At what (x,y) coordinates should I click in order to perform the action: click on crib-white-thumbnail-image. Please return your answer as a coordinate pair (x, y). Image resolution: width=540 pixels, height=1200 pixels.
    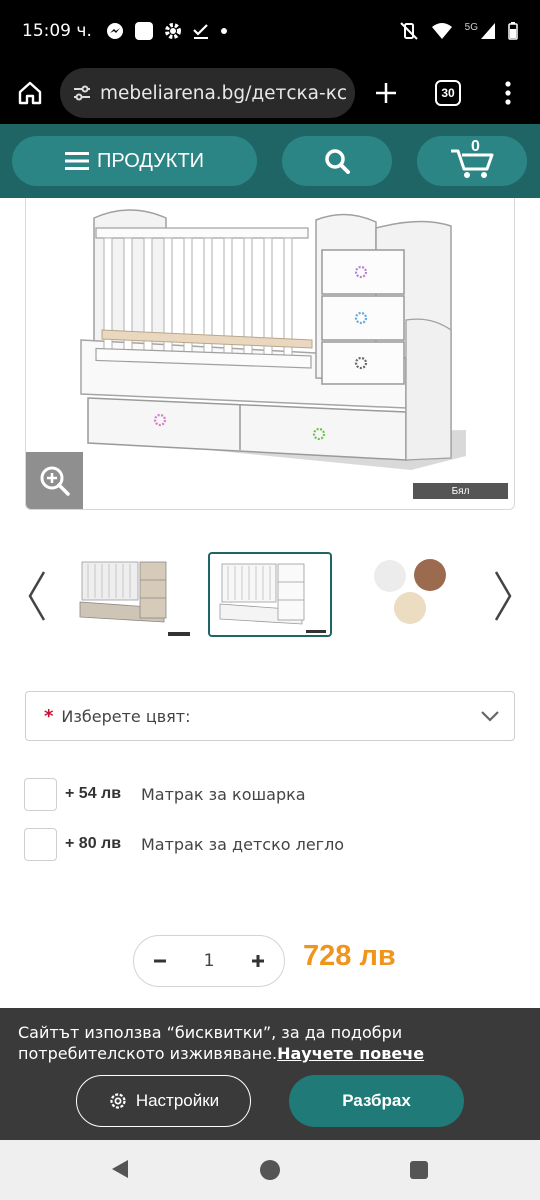
    Looking at the image, I should click on (272, 598).